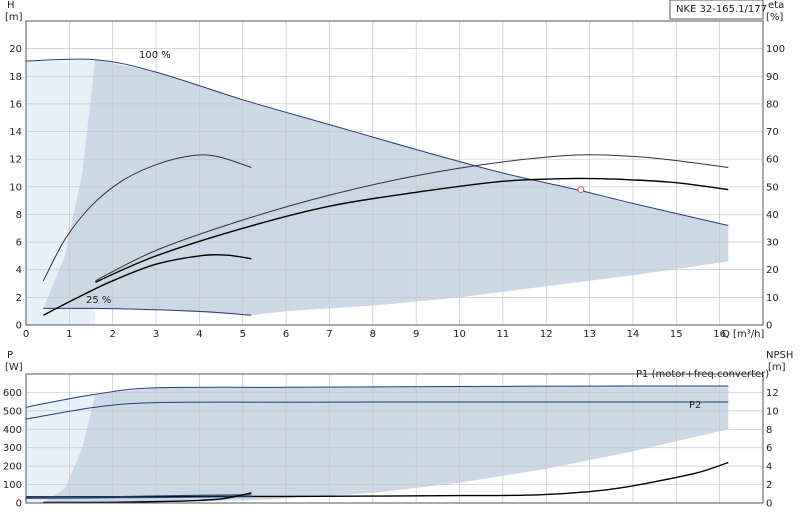 Image resolution: width=800 pixels, height=520 pixels. Describe the element at coordinates (12, 467) in the screenshot. I see `bottom-left-tick-label: 200` at that location.